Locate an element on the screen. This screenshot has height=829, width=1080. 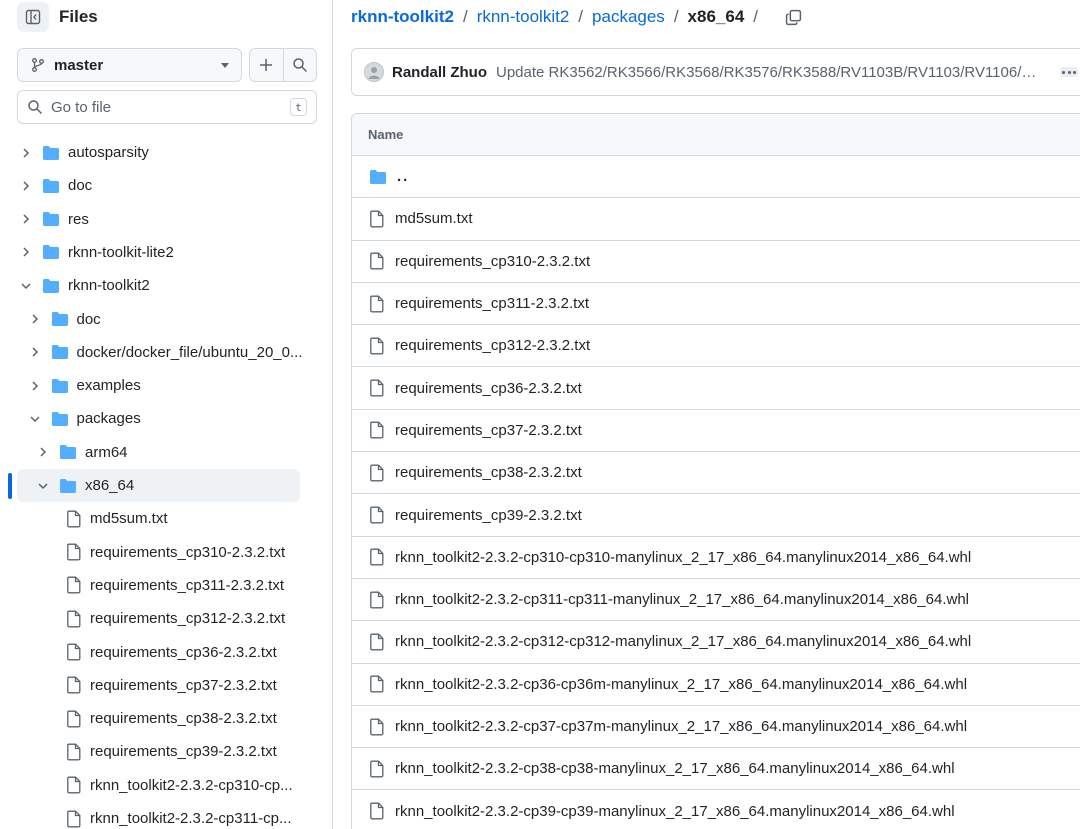
add-file-button is located at coordinates (266, 65).